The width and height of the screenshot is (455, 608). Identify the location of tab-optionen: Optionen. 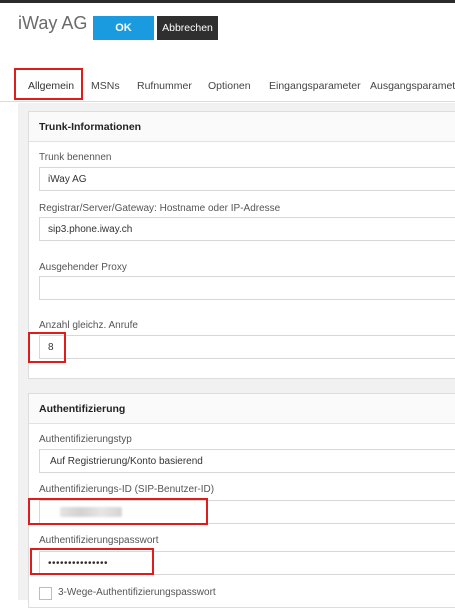
(229, 86).